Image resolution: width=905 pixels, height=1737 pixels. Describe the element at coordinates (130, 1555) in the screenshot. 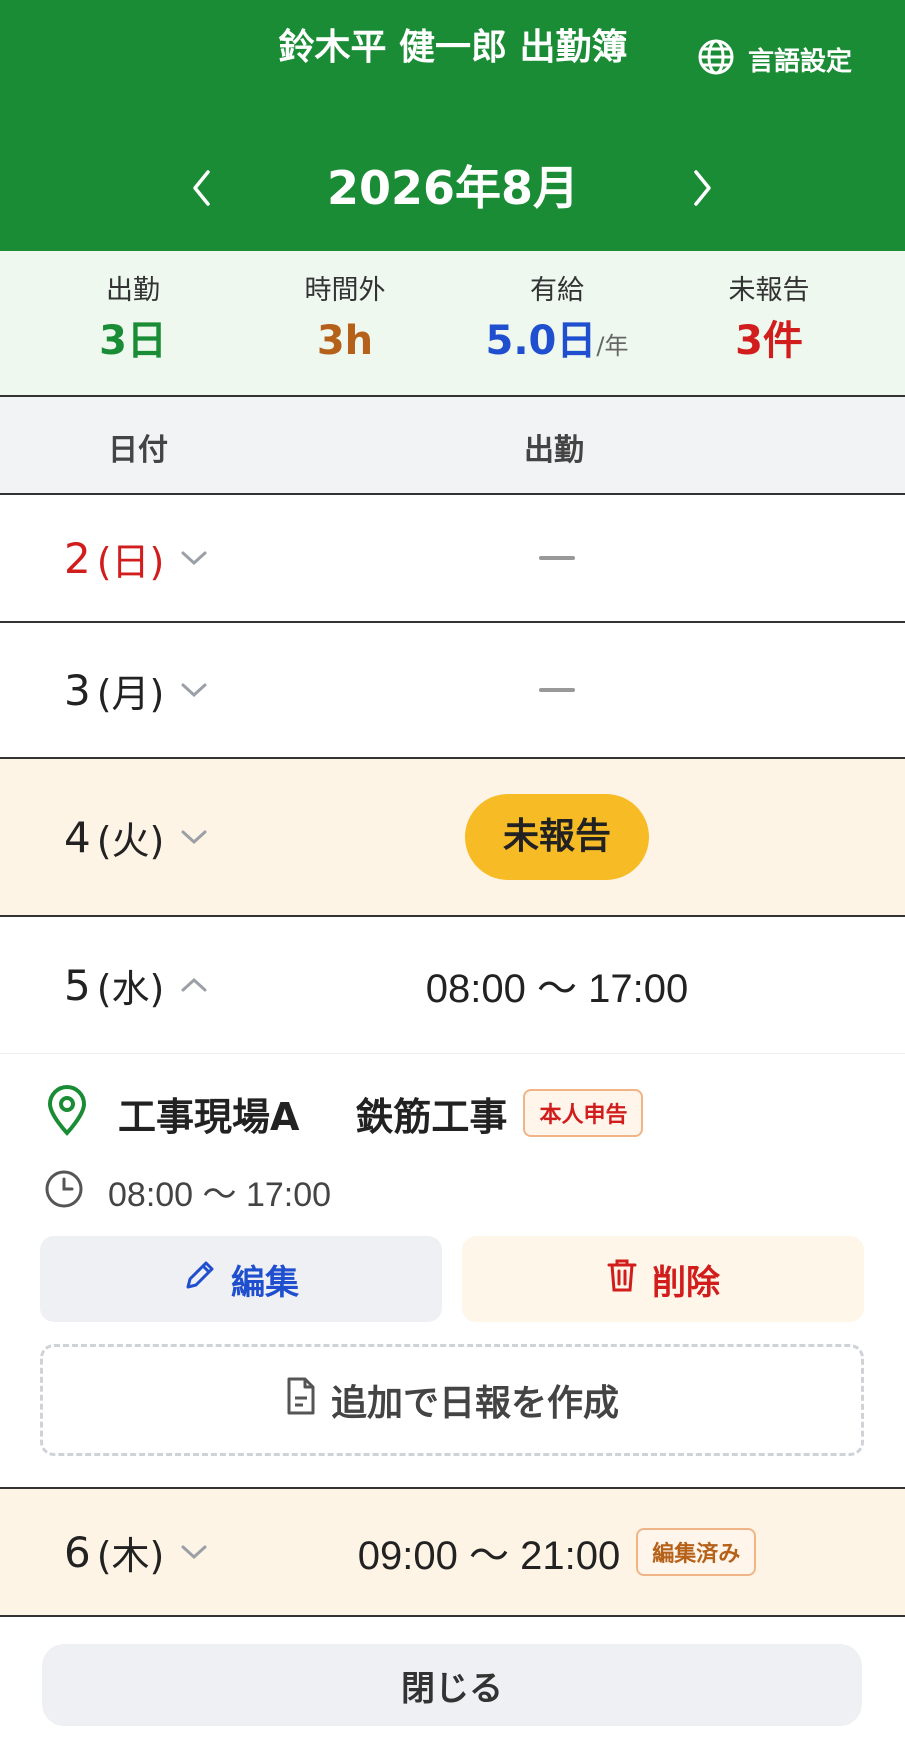

I see `row-weekday: (木)` at that location.